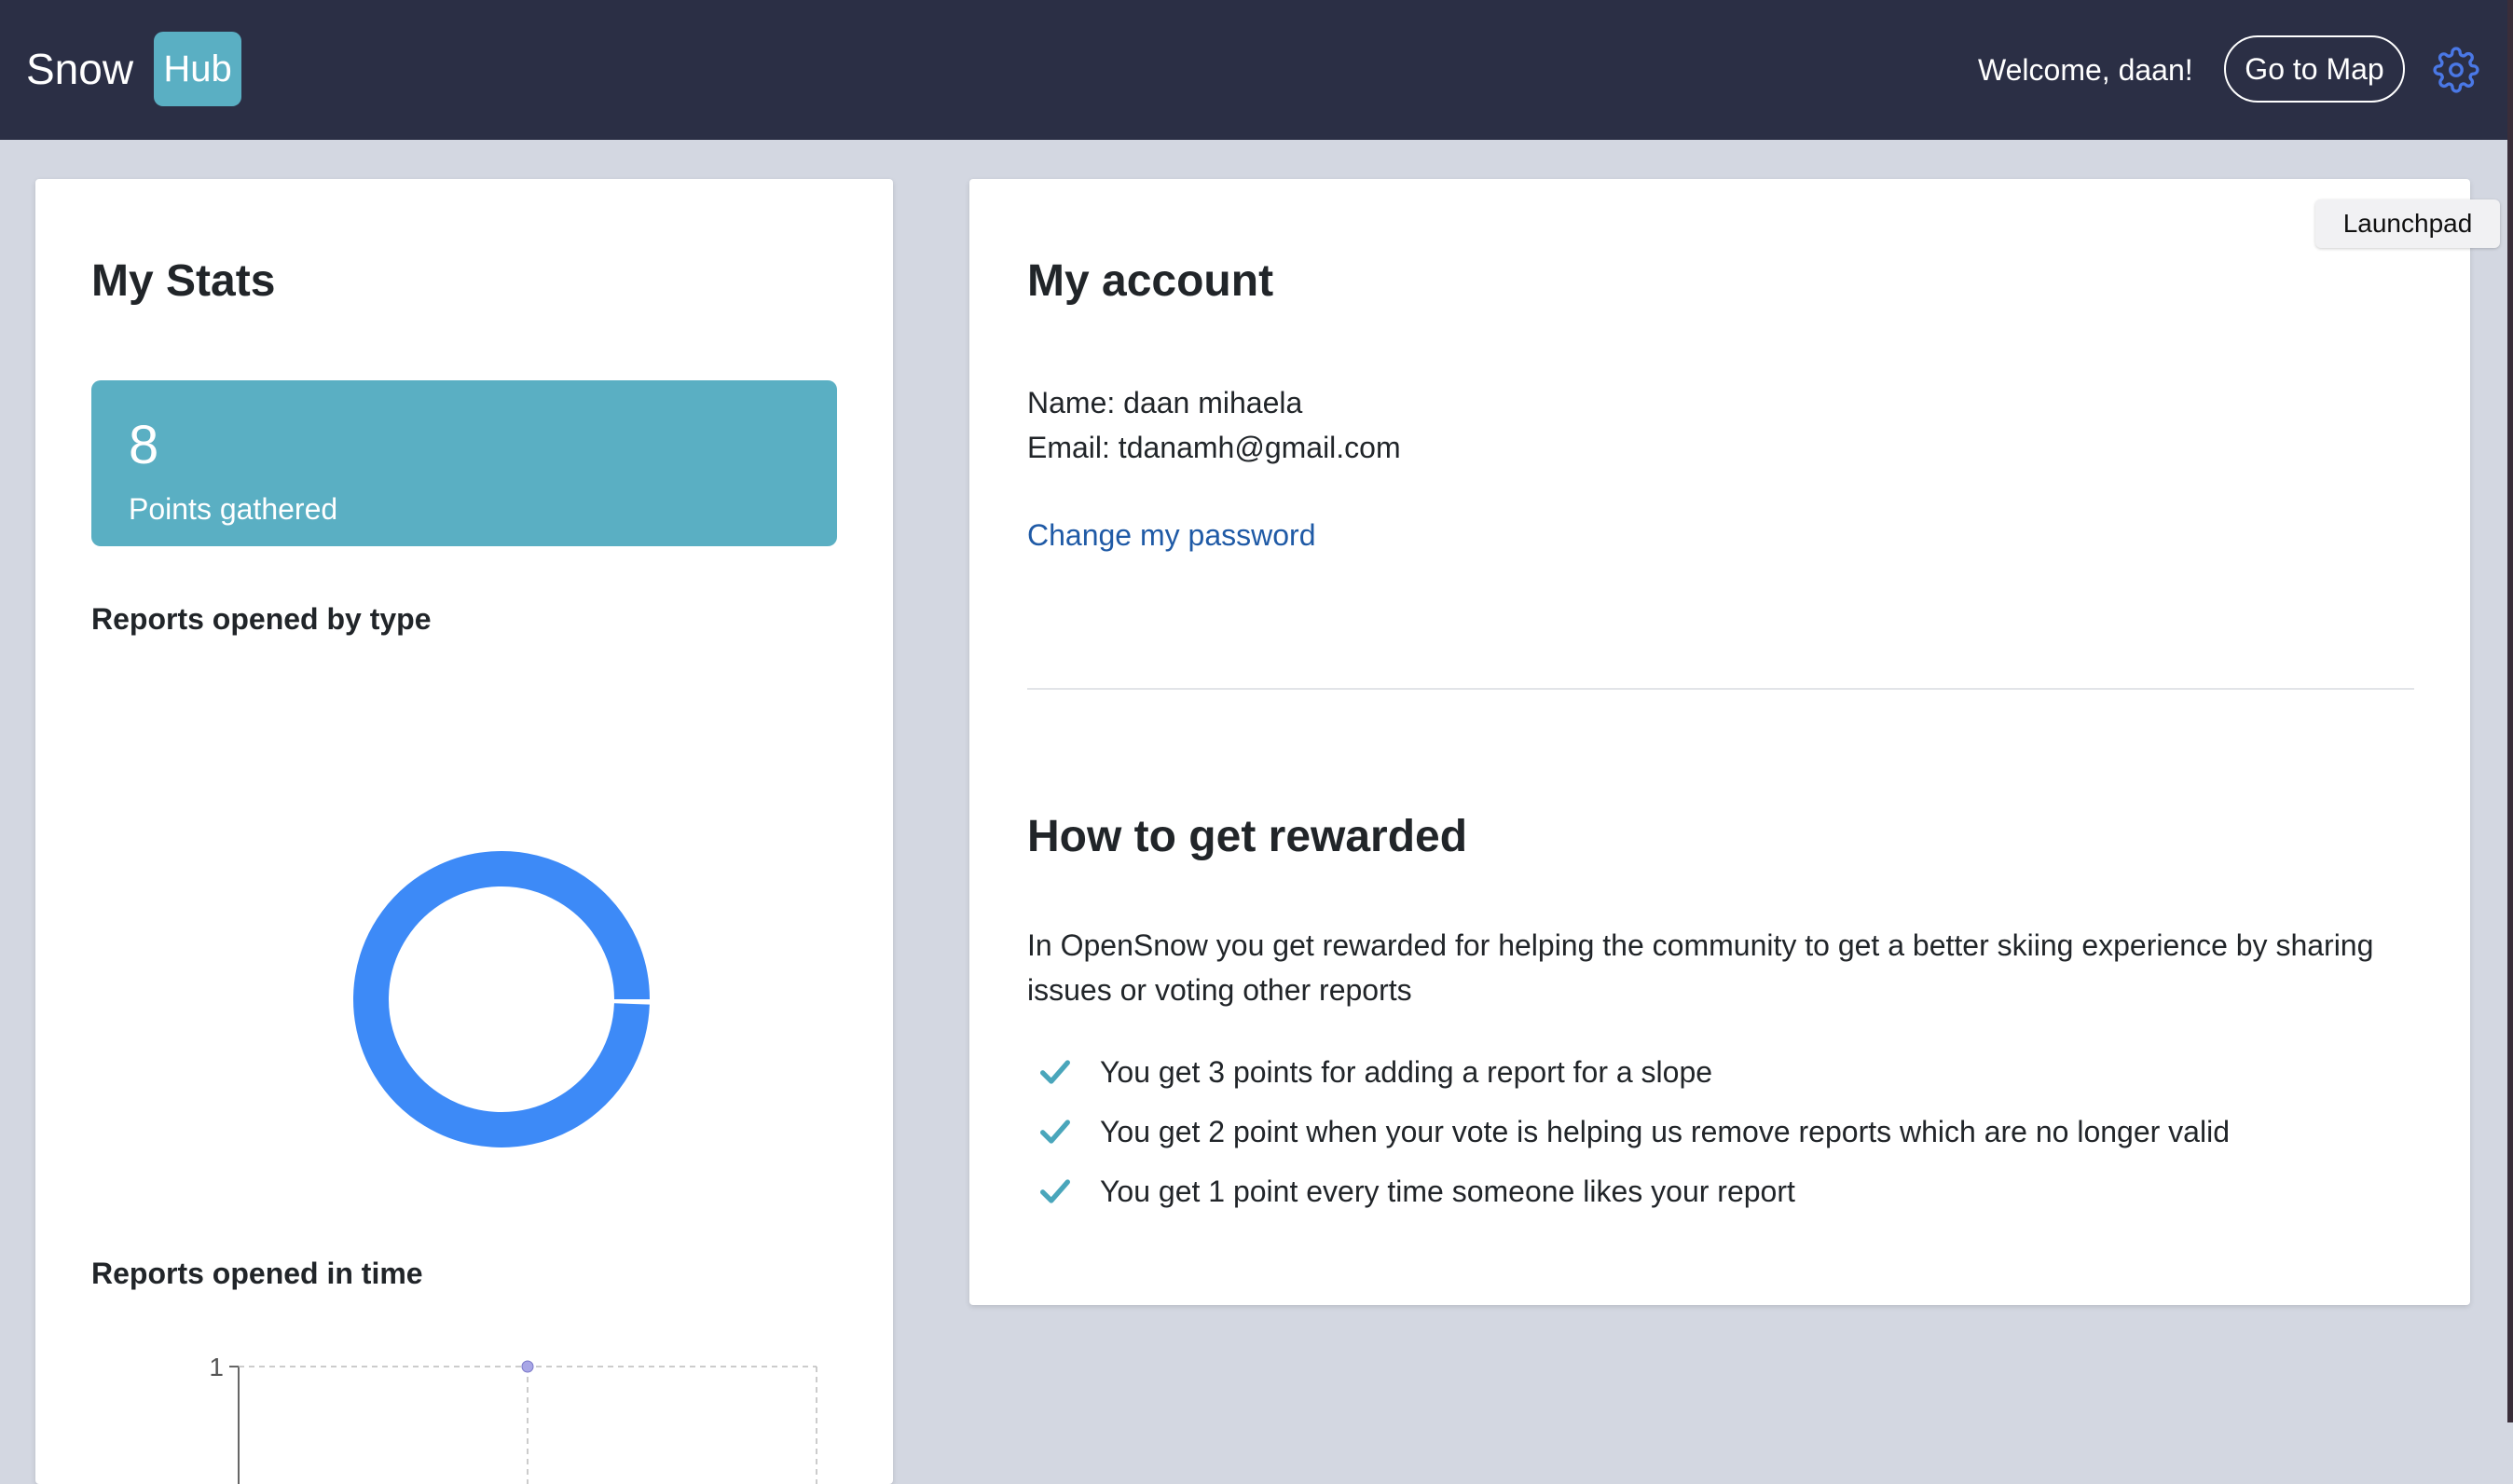 The width and height of the screenshot is (2513, 1484). Describe the element at coordinates (2314, 69) in the screenshot. I see `go-to-map-button: Go to Map` at that location.